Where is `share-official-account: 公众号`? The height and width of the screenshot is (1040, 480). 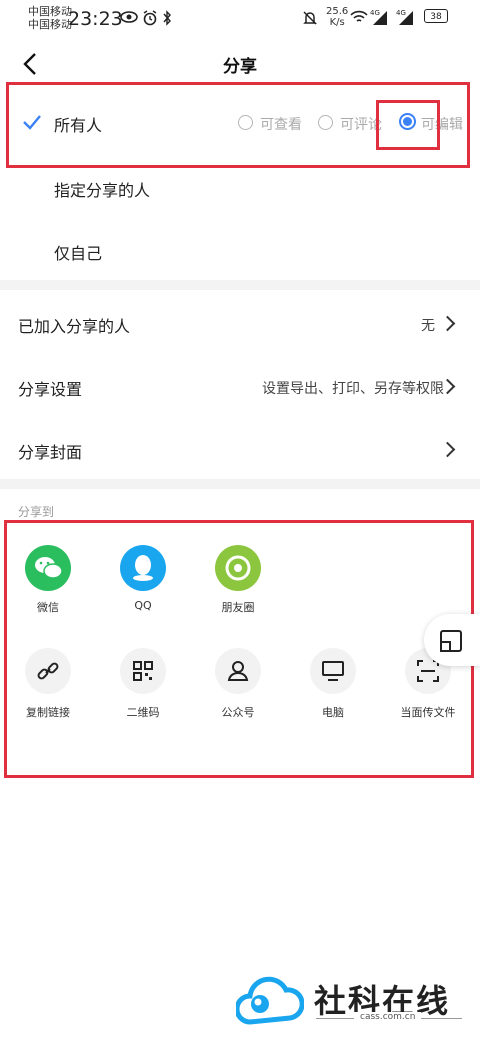
share-official-account: 公众号 is located at coordinates (238, 684).